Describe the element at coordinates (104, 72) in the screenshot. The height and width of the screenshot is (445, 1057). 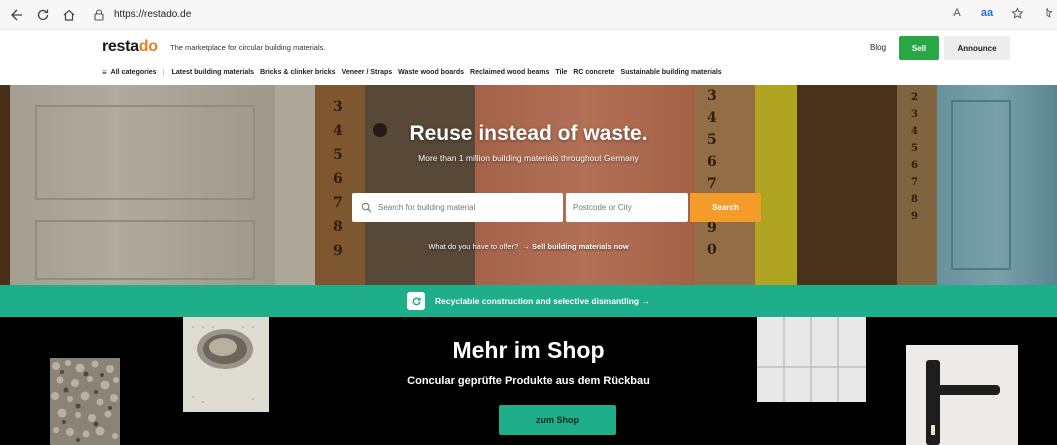
I see `menu-icon: ≡` at that location.